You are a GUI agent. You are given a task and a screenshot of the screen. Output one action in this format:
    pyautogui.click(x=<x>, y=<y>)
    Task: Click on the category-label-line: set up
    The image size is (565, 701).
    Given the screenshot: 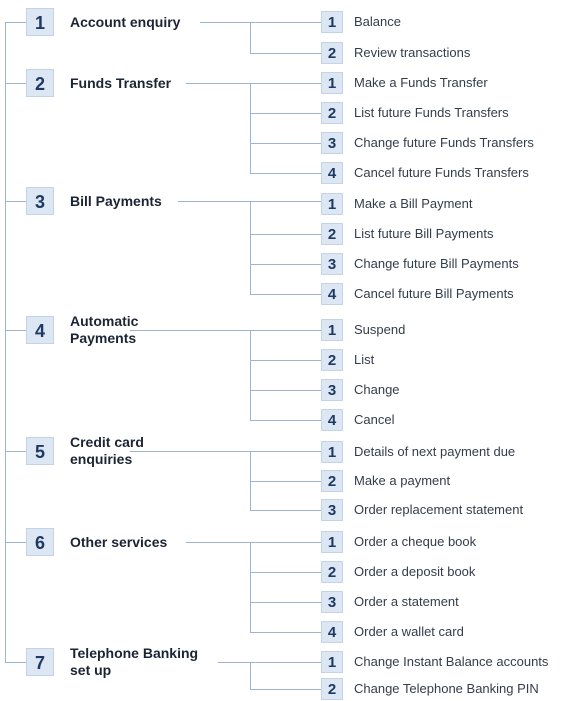 What is the action you would take?
    pyautogui.click(x=91, y=670)
    